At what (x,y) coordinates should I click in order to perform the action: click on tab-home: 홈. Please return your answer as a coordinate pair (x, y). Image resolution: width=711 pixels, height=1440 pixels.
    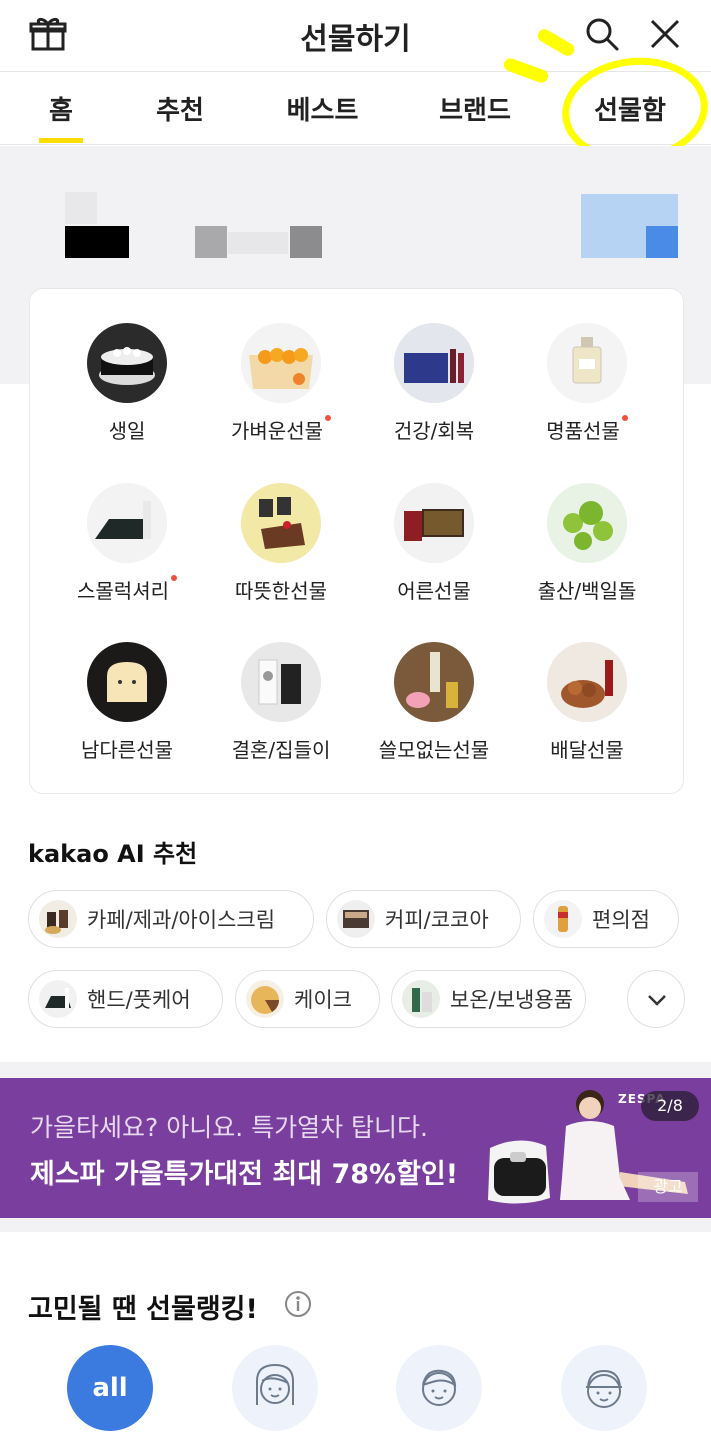
    Looking at the image, I should click on (61, 108).